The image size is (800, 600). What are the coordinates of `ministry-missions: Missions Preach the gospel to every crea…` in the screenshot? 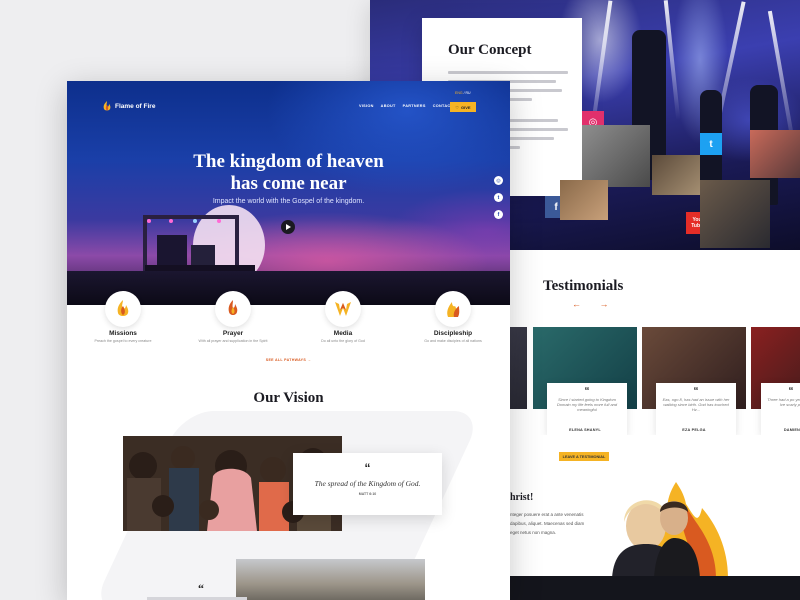 It's located at (123, 317).